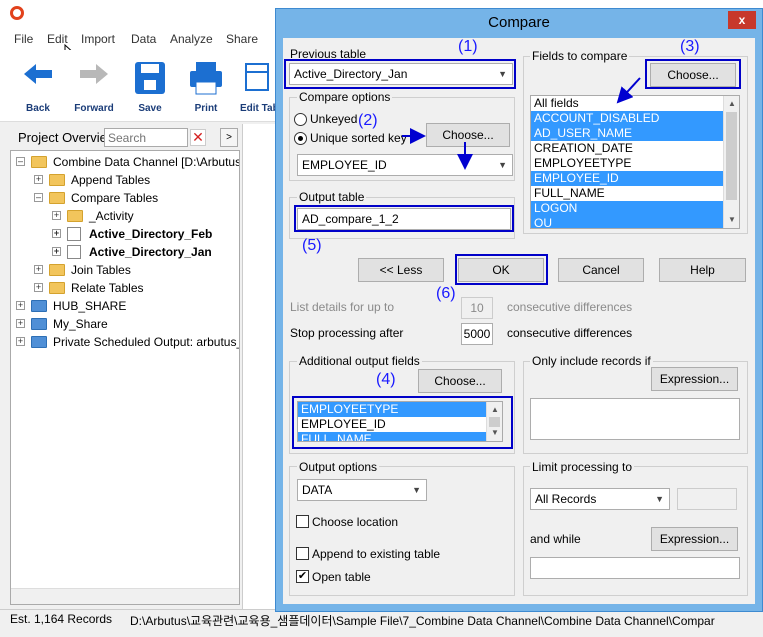 The width and height of the screenshot is (763, 637). What do you see at coordinates (332, 197) in the screenshot?
I see `output-table-label: Output table` at bounding box center [332, 197].